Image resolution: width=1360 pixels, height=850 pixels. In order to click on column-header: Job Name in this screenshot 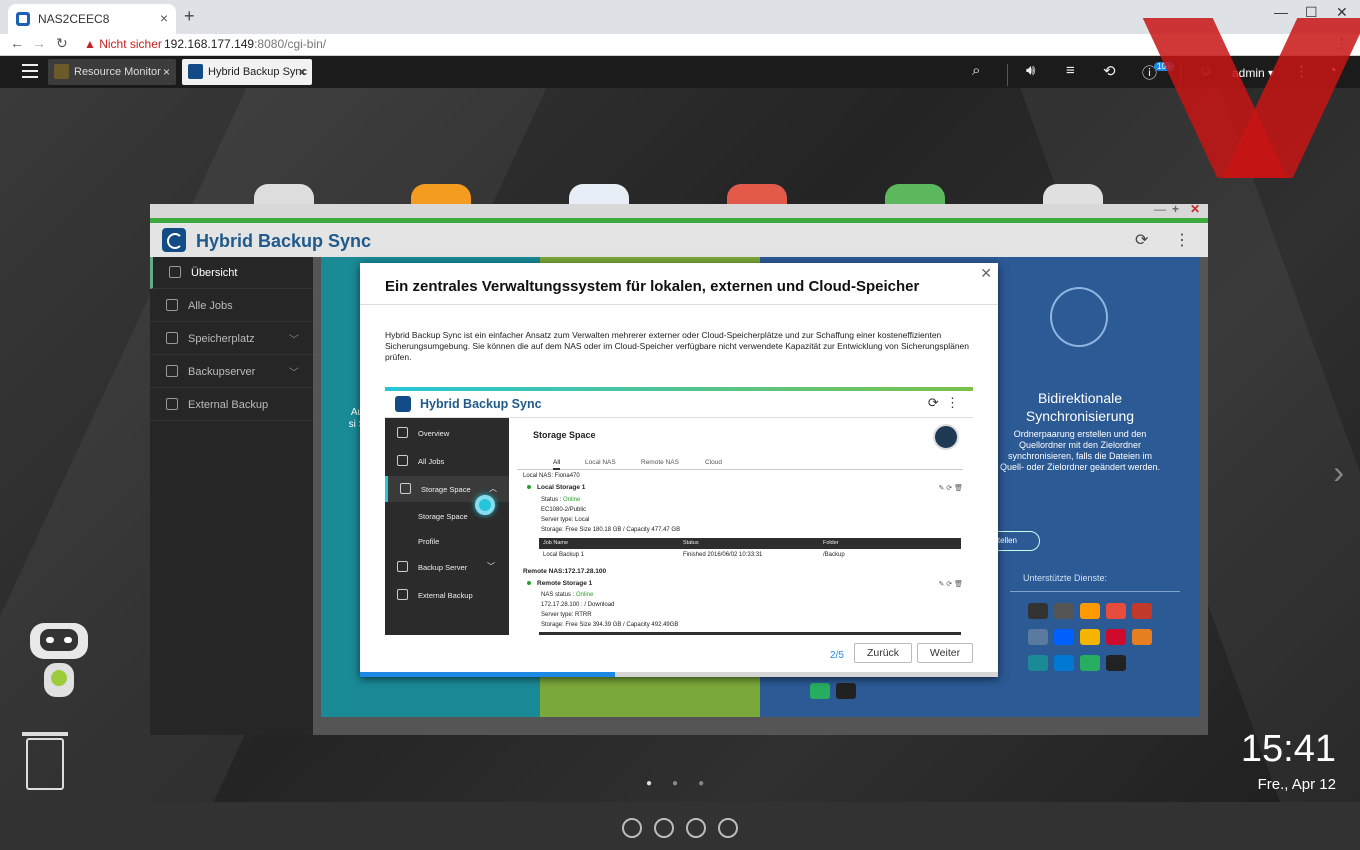, I will do `click(556, 543)`.